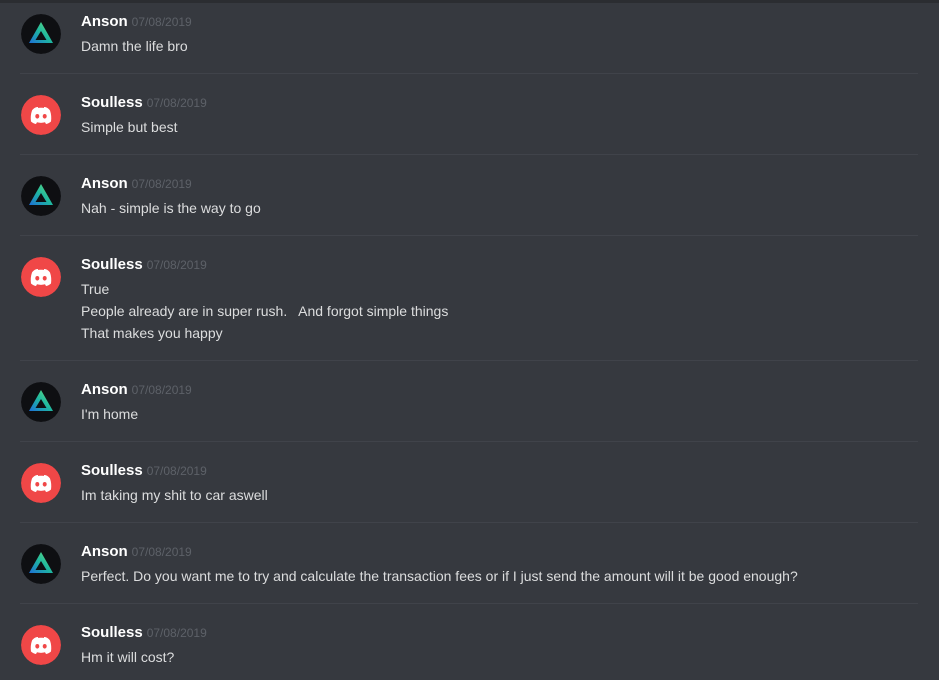  Describe the element at coordinates (174, 495) in the screenshot. I see `message-text: Im taking my shit to car aswell` at that location.